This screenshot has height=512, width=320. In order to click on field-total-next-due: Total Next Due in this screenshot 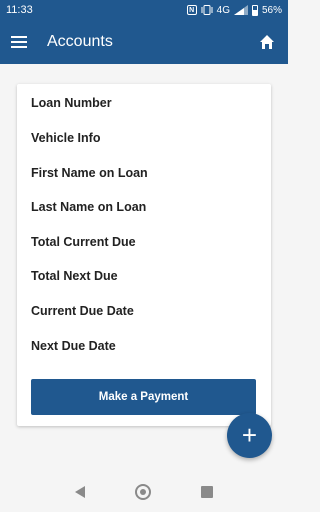, I will do `click(74, 276)`.